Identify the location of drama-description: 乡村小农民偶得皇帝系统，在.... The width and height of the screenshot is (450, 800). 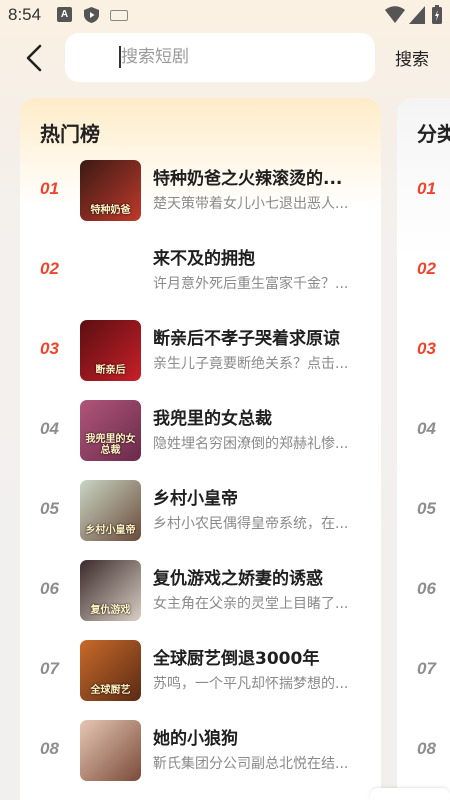
(251, 524).